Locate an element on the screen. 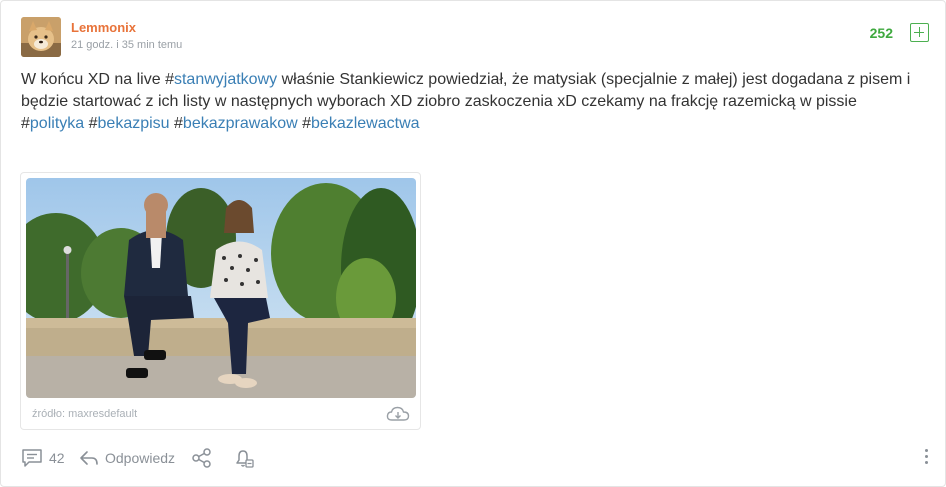  bell-icon is located at coordinates (245, 459).